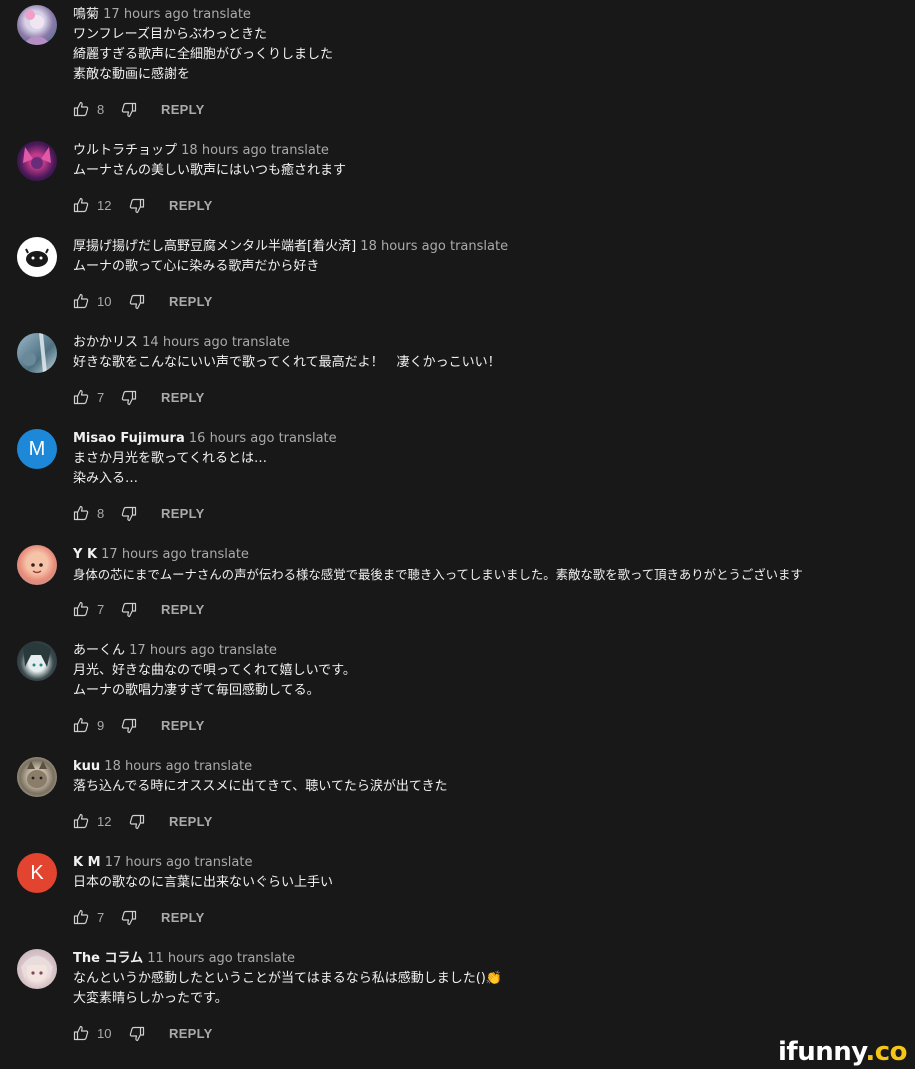 Image resolution: width=915 pixels, height=1069 pixels. I want to click on comment-text: ムーナさんの美しい歌声にはいつも癒されます, so click(210, 170).